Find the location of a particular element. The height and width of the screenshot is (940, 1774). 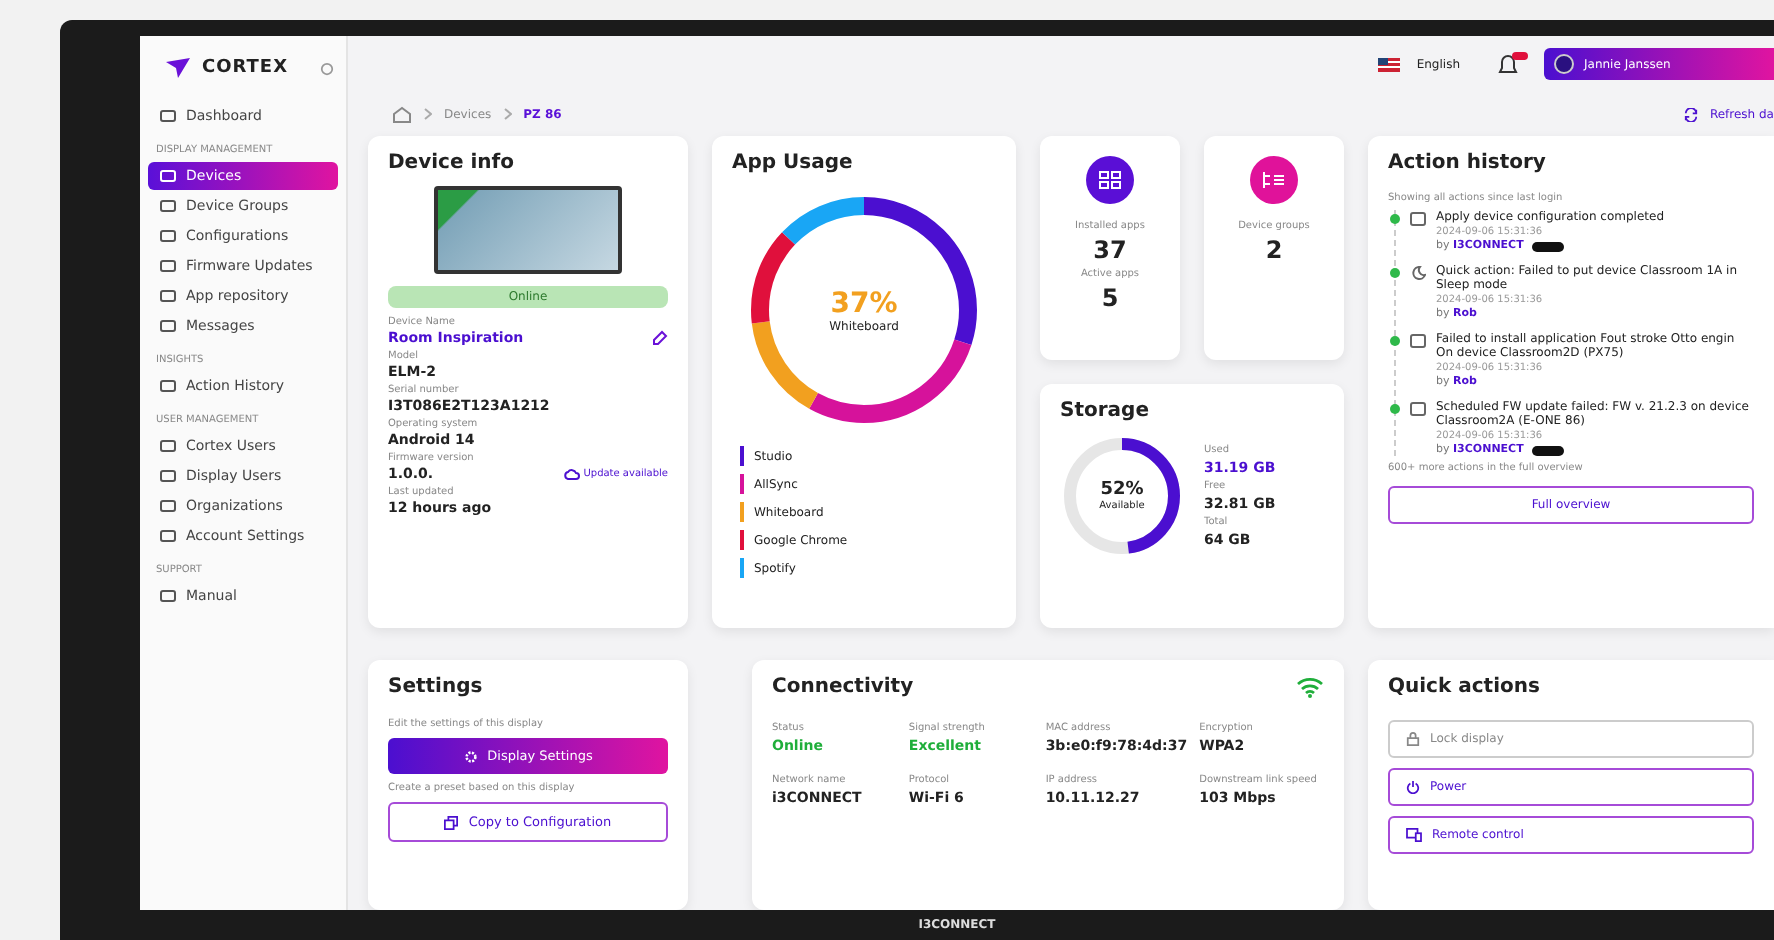

avatar-icon is located at coordinates (1564, 64).